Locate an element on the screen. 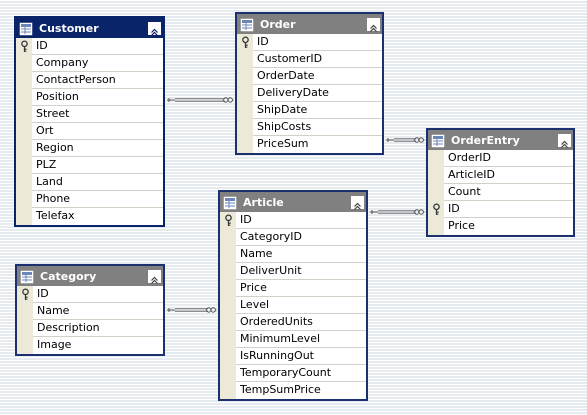  field-row: OrderDate is located at coordinates (309, 76).